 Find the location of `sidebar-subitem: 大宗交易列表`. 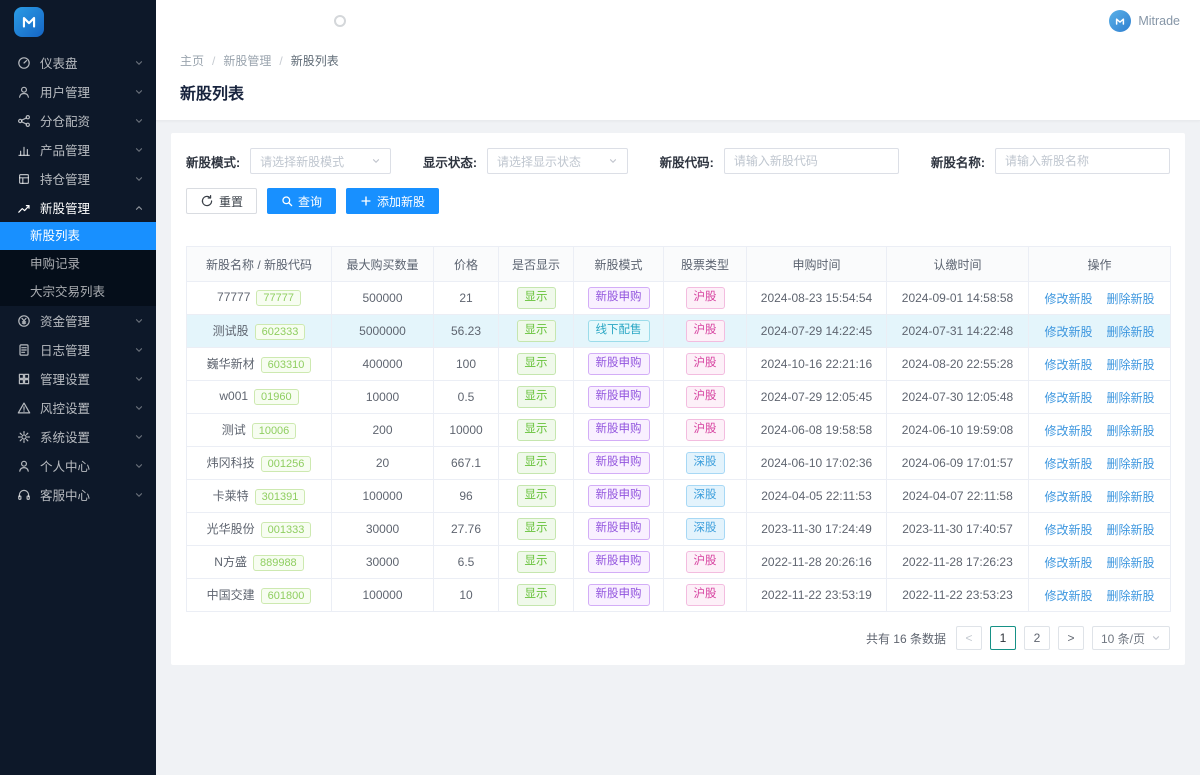

sidebar-subitem: 大宗交易列表 is located at coordinates (78, 292).